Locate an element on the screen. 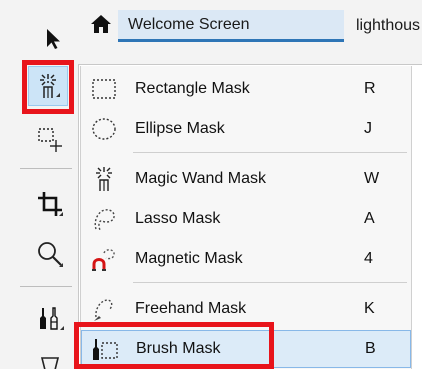 This screenshot has width=422, height=369. mask-transform-tool is located at coordinates (50, 140).